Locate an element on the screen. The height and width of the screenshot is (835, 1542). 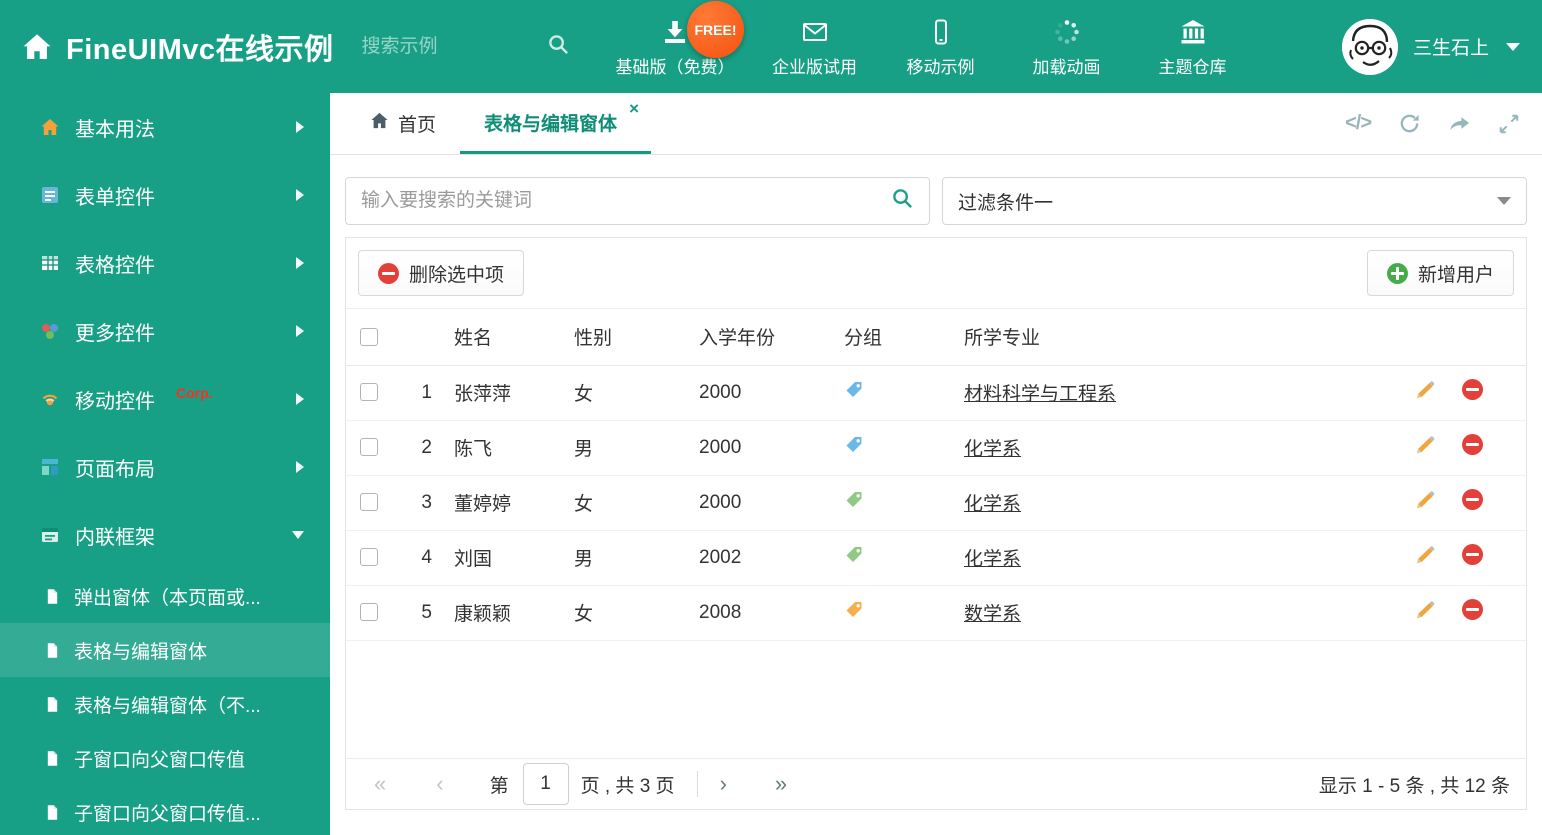
cell-name: 康颖颖 is located at coordinates (514, 613).